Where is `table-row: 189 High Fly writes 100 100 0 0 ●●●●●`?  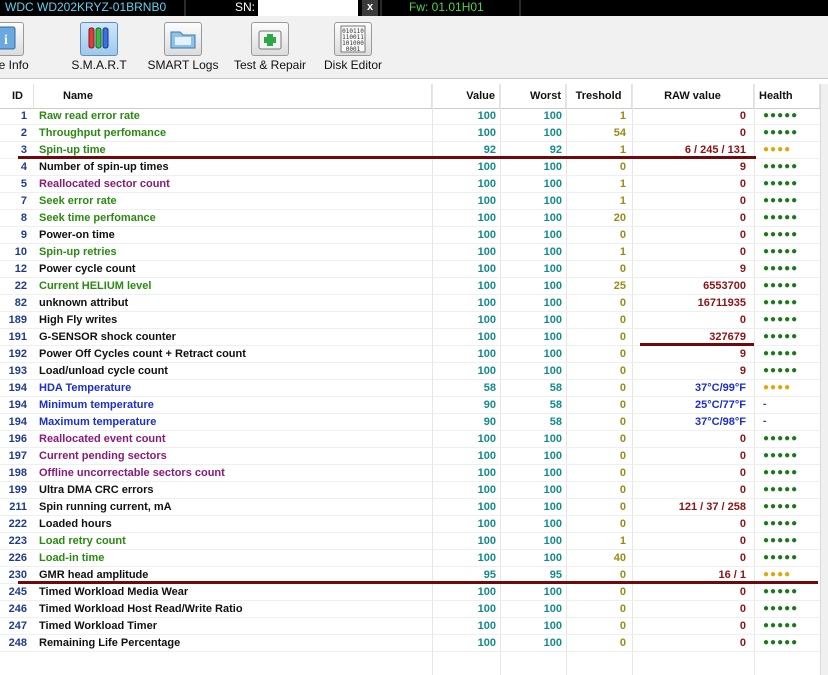
table-row: 189 High Fly writes 100 100 0 0 ●●●●● is located at coordinates (410, 320).